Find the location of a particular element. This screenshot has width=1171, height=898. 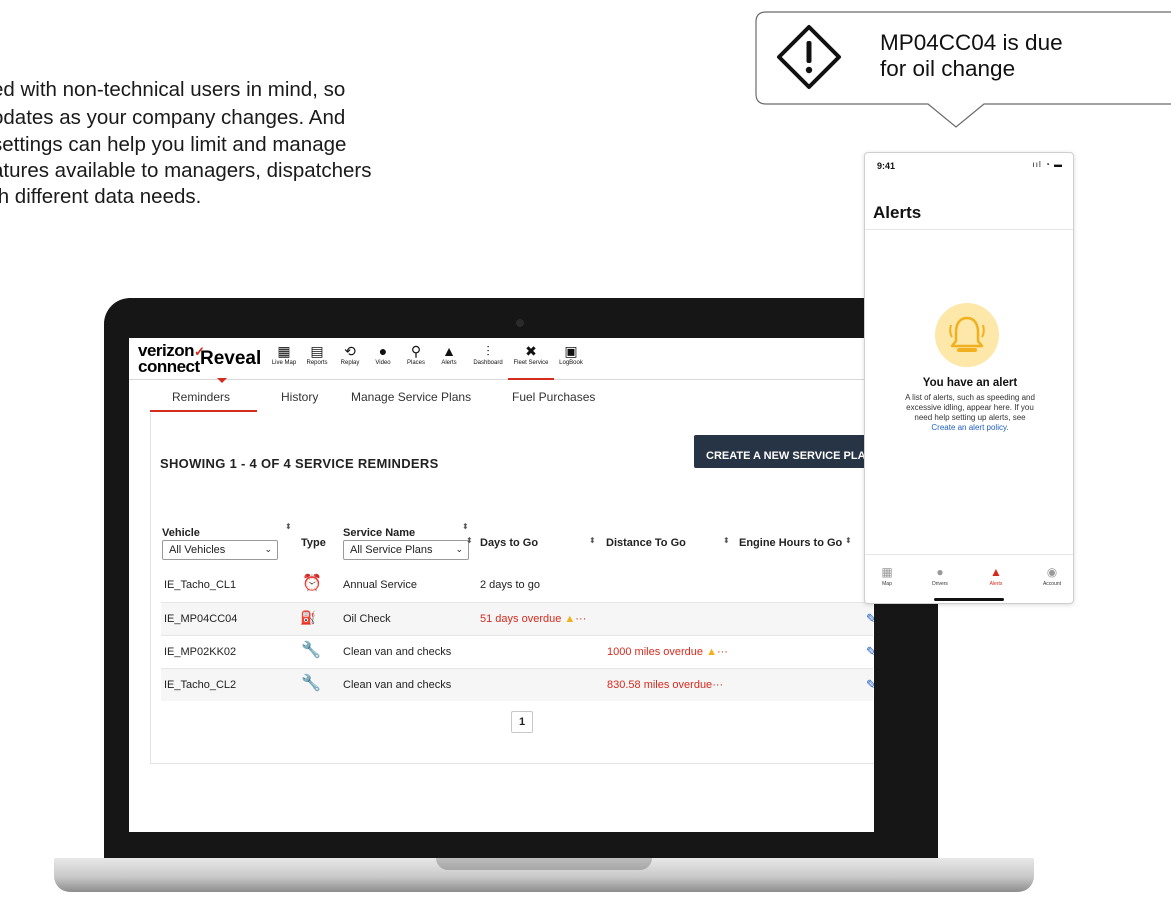

tab-label: Drivers is located at coordinates (940, 584).